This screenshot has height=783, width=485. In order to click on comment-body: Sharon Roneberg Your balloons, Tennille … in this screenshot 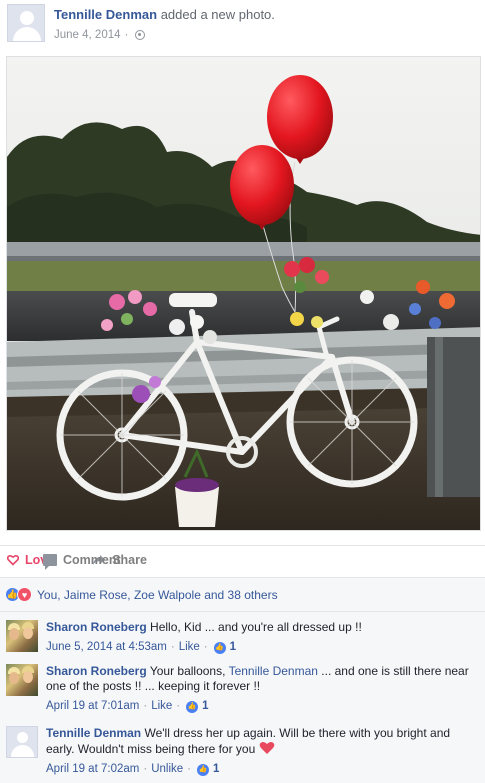, I will do `click(258, 689)`.